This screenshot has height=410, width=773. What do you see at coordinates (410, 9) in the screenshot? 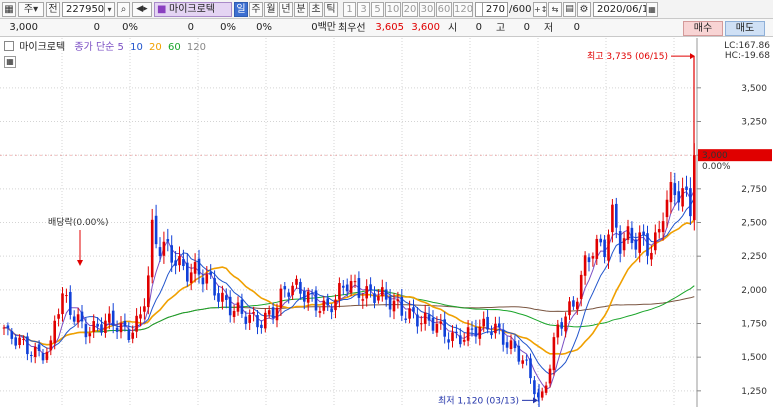
I see `interval-20: 20` at bounding box center [410, 9].